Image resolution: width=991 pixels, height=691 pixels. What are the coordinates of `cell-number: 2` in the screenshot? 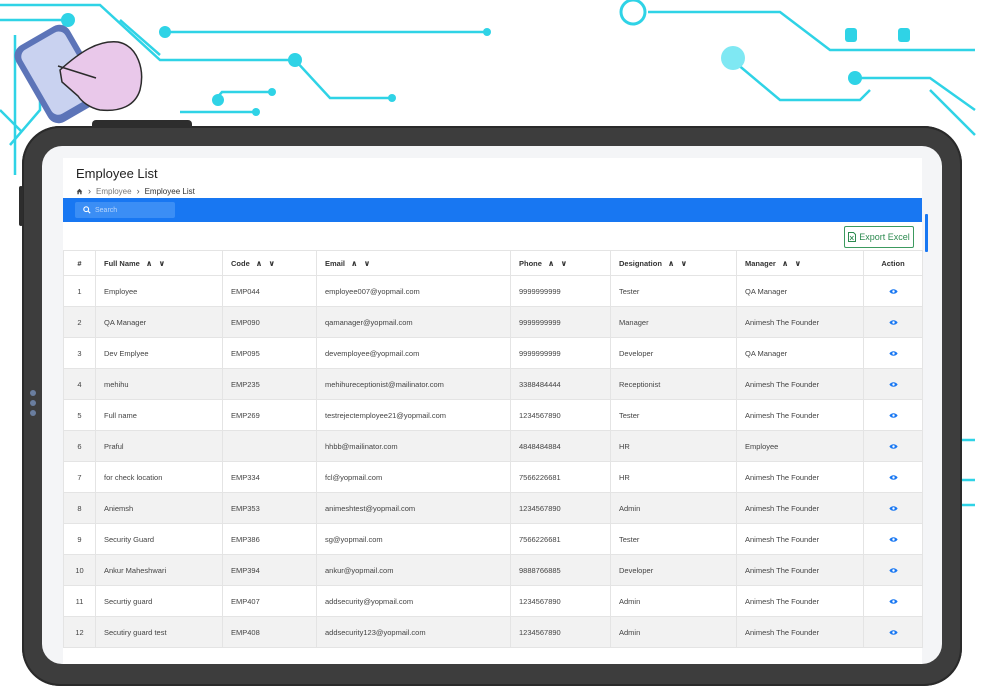 It's located at (79, 322).